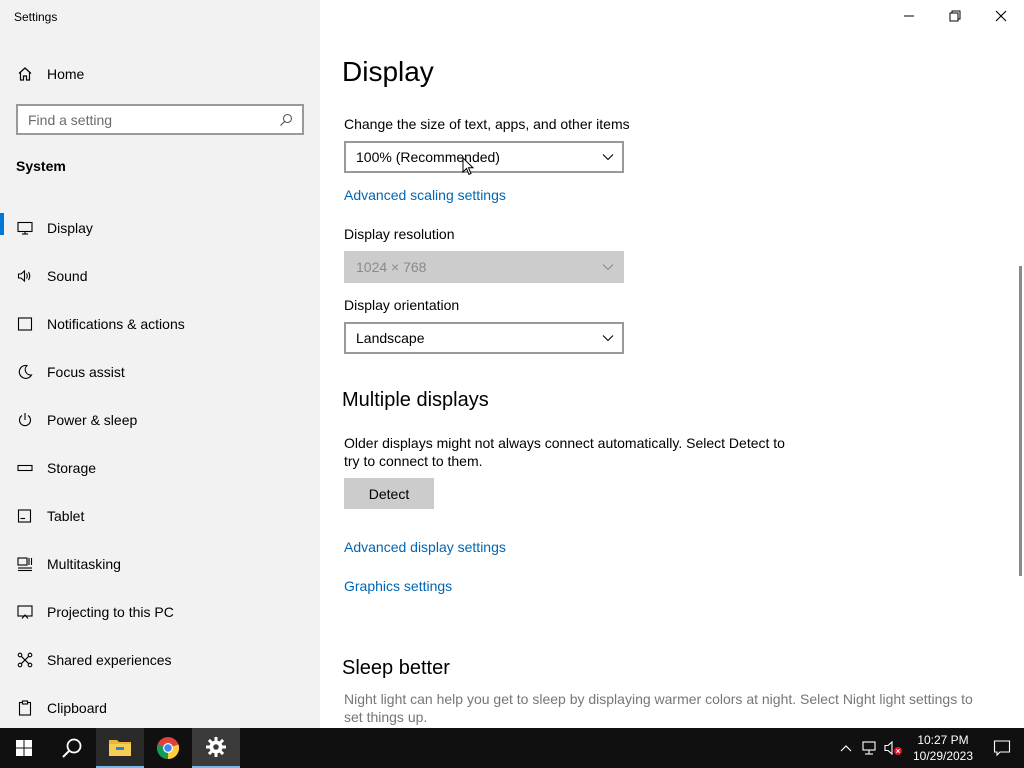 The image size is (1024, 768). What do you see at coordinates (160, 564) in the screenshot?
I see `sidebar-item-multitasking: Multitasking` at bounding box center [160, 564].